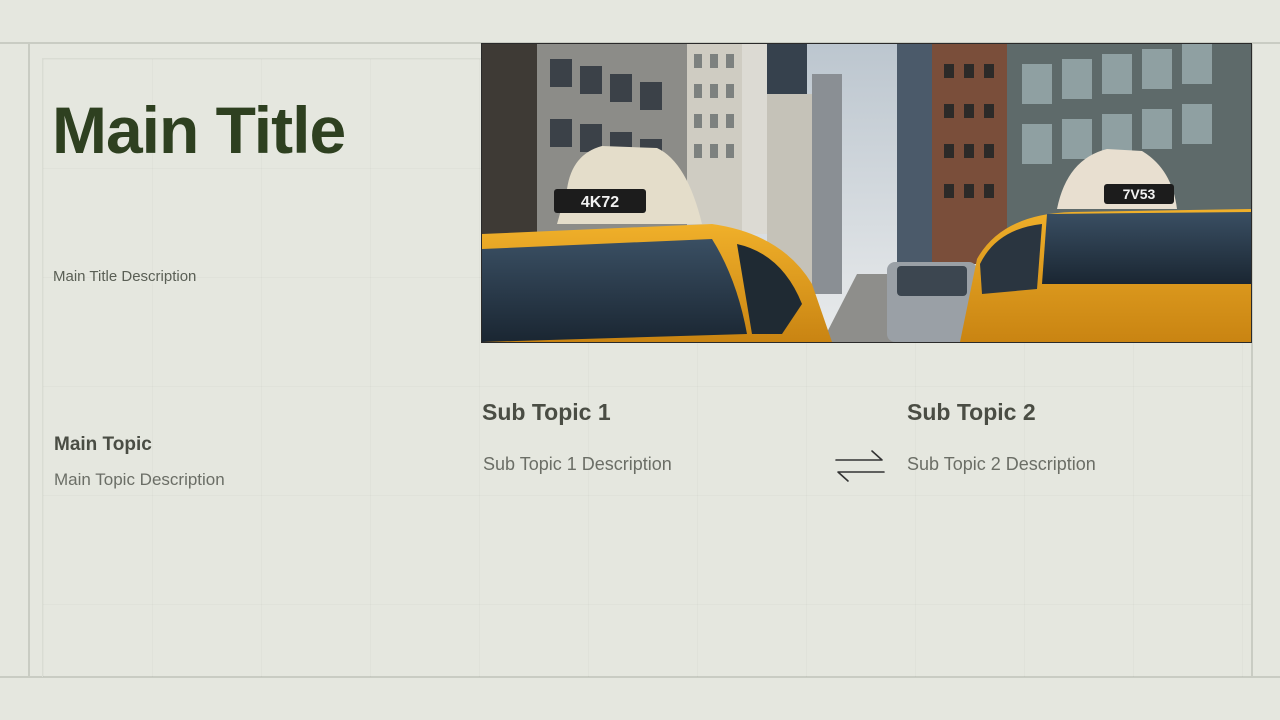 Image resolution: width=1280 pixels, height=720 pixels. I want to click on main-title-description: Main Title Description, so click(125, 276).